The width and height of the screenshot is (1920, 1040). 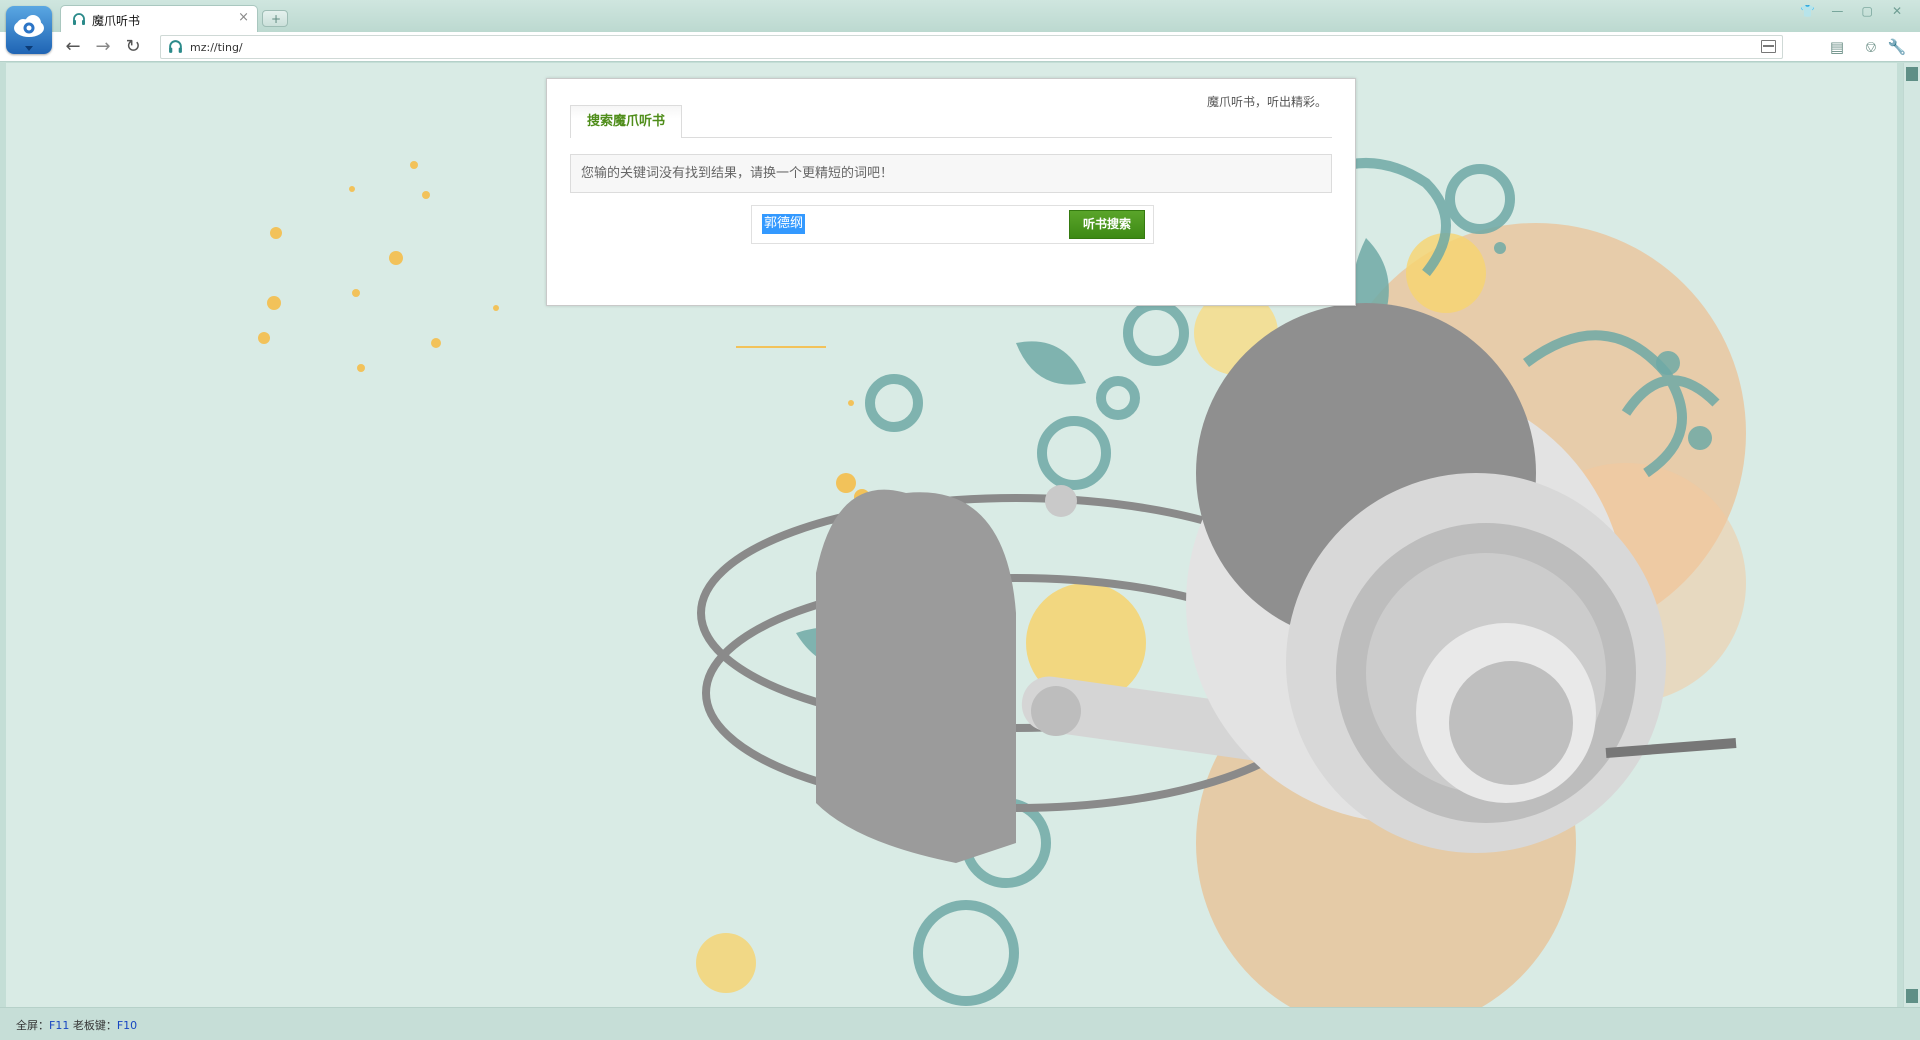 What do you see at coordinates (59, 1025) in the screenshot?
I see `fullscreen-key: F11` at bounding box center [59, 1025].